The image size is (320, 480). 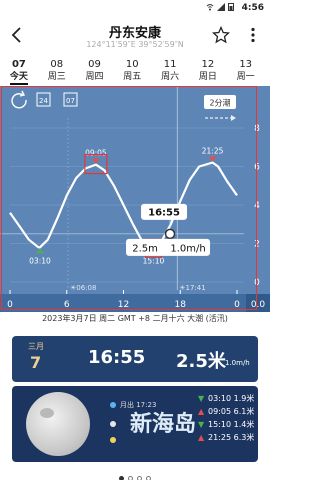 What do you see at coordinates (257, 245) in the screenshot?
I see `y-tick-label: 2` at bounding box center [257, 245].